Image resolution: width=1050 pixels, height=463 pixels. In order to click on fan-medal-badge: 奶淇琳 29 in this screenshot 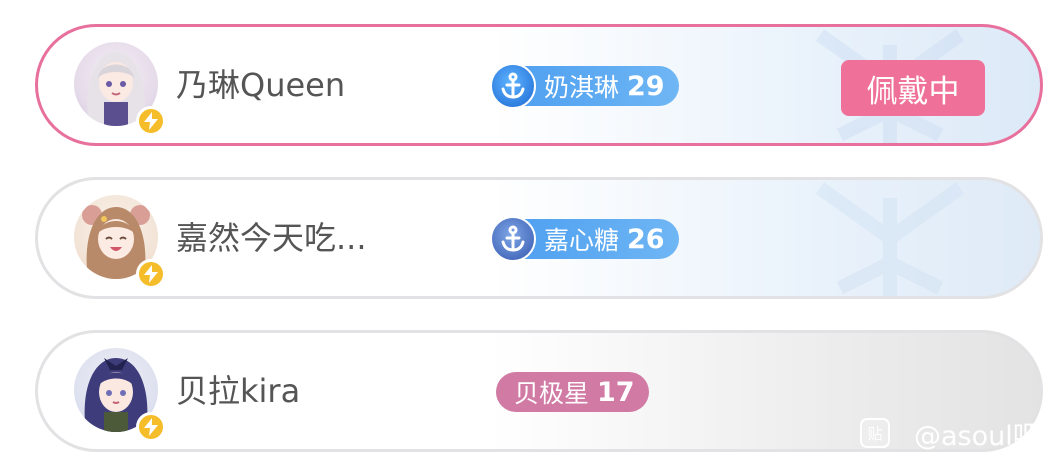, I will do `click(584, 86)`.